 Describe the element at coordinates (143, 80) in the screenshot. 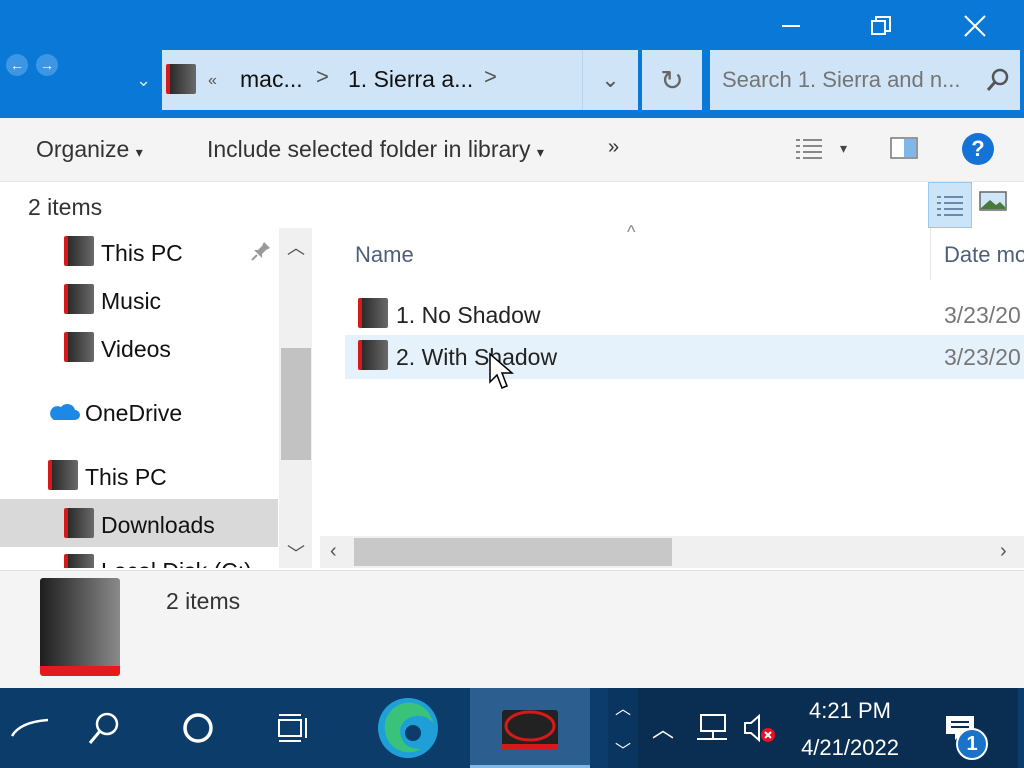

I see `recent-locations-chevron-icon: ⌄` at that location.